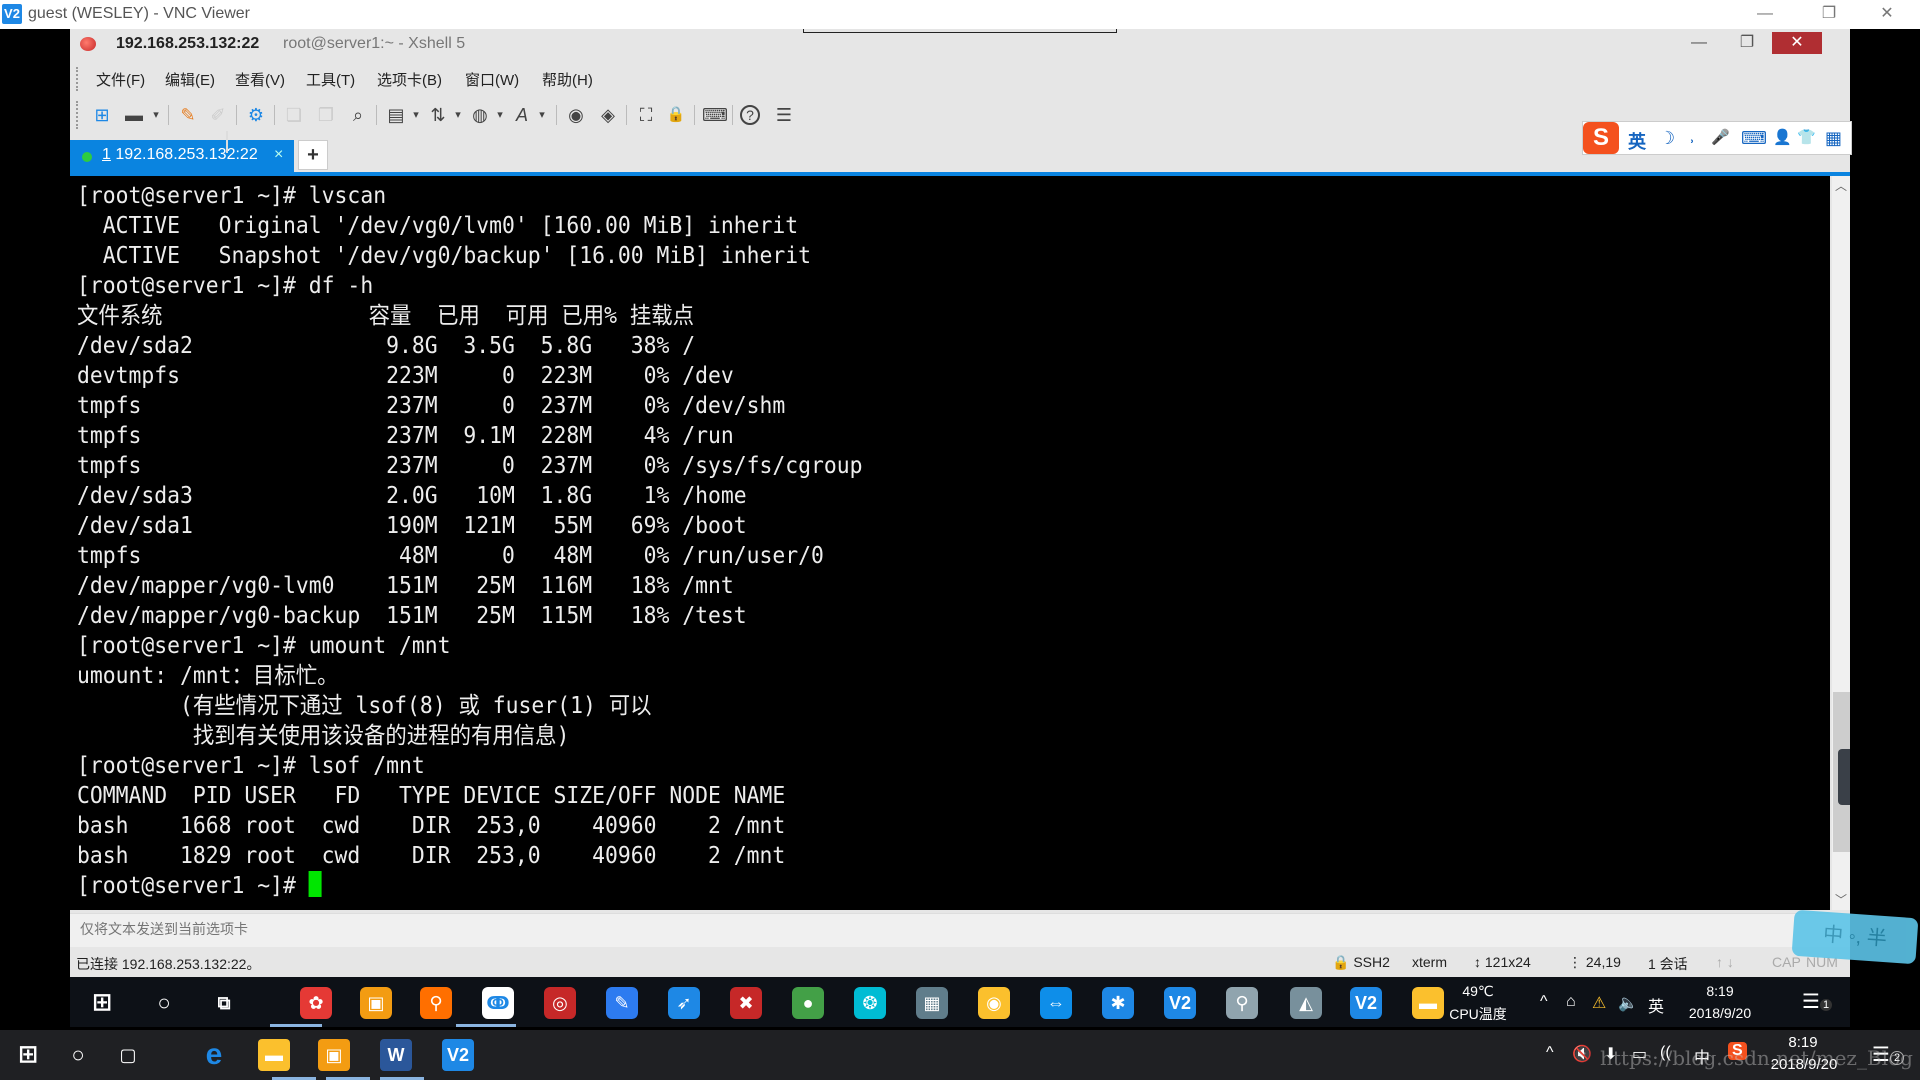 This screenshot has height=1080, width=1920. Describe the element at coordinates (1797, 43) in the screenshot. I see `xshell-close-button: ✕` at that location.